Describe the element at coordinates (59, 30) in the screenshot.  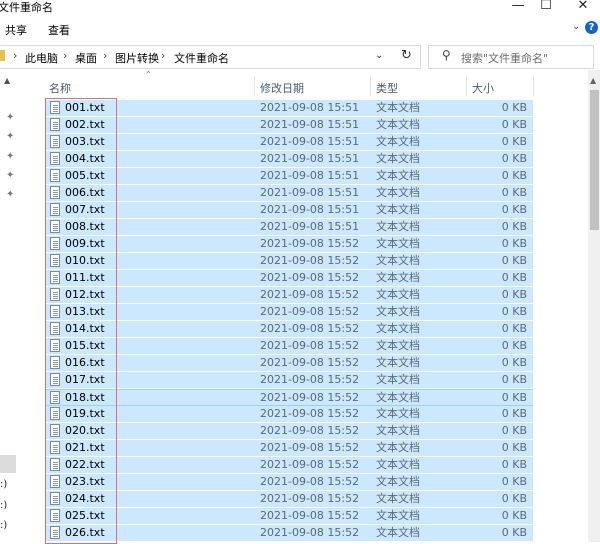
I see `tab-view: 查看` at that location.